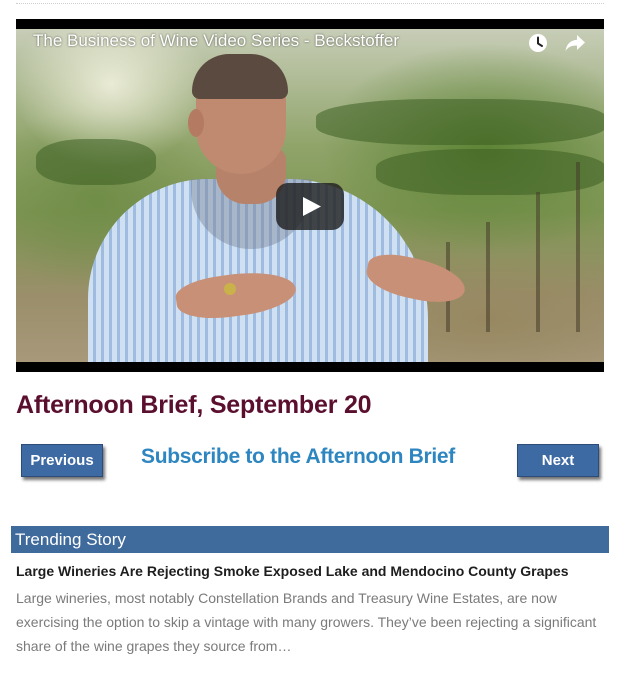  What do you see at coordinates (240, 76) in the screenshot?
I see `person-hair` at bounding box center [240, 76].